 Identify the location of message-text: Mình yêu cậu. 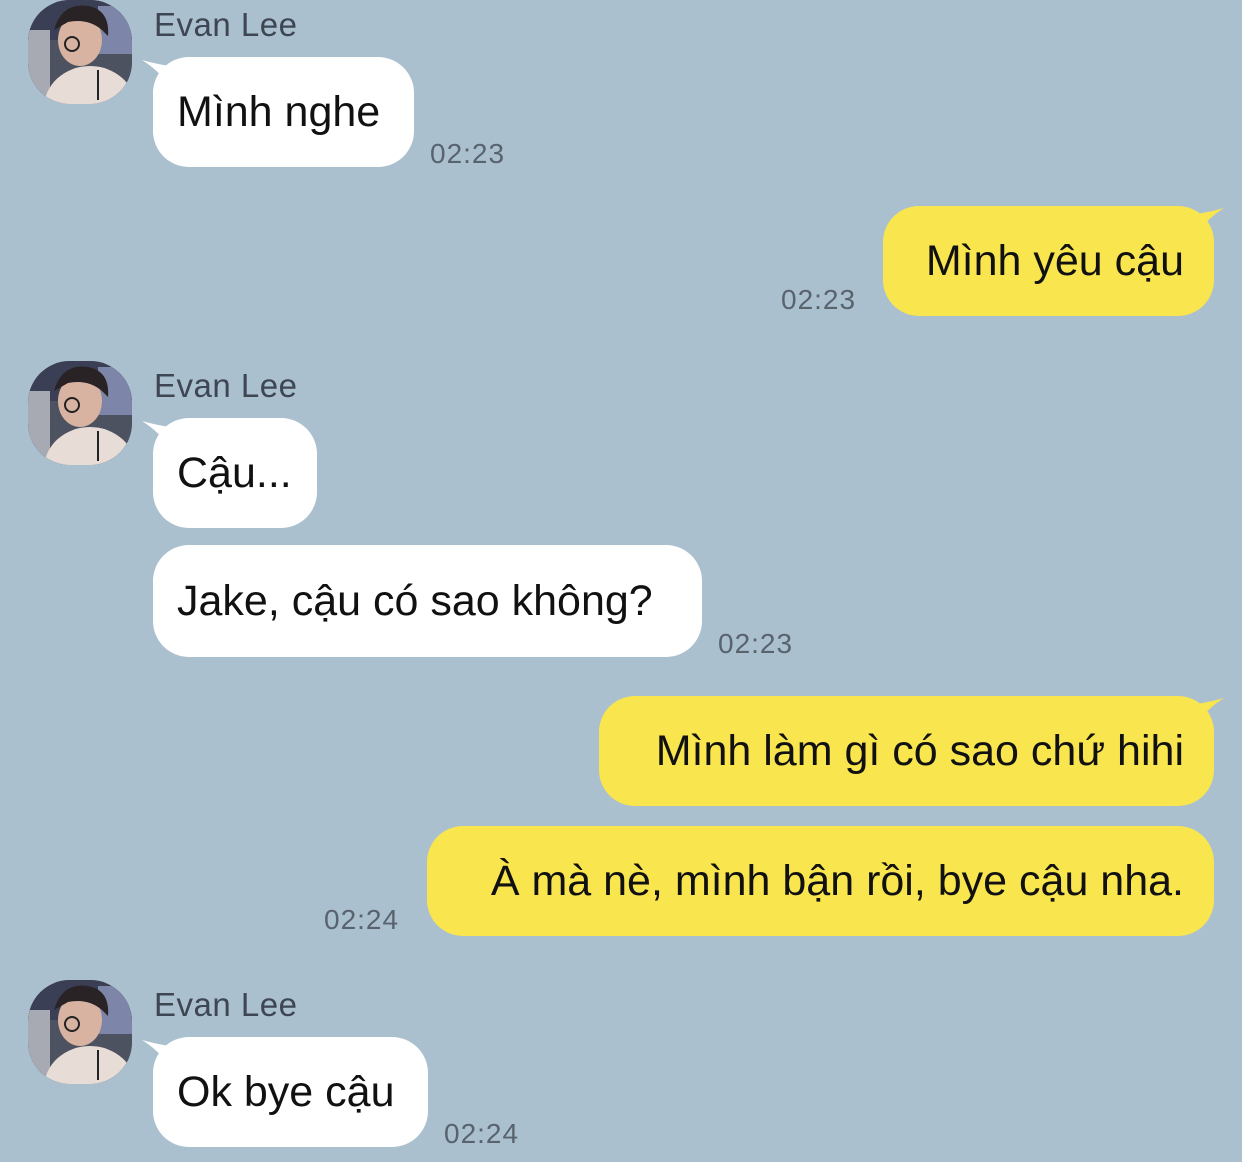
(1054, 260).